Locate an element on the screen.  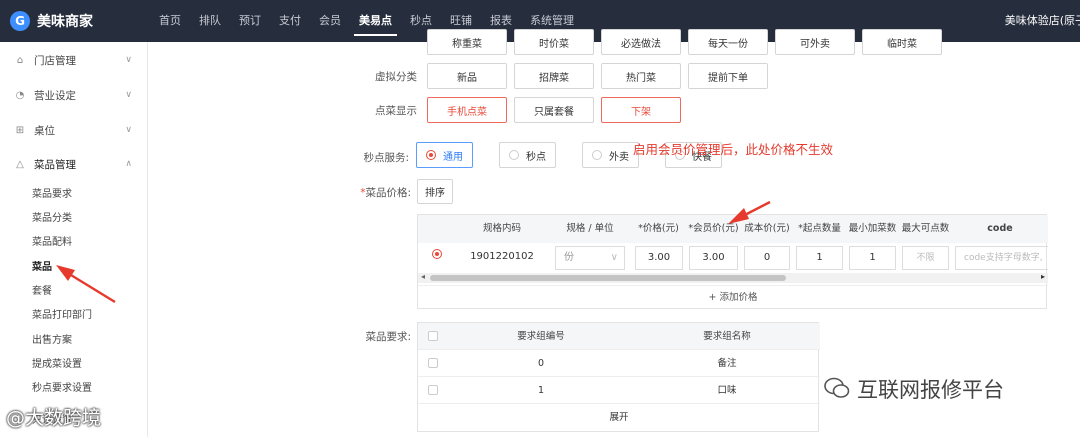
annotation-arrow-dish-menu is located at coordinates (86, 284).